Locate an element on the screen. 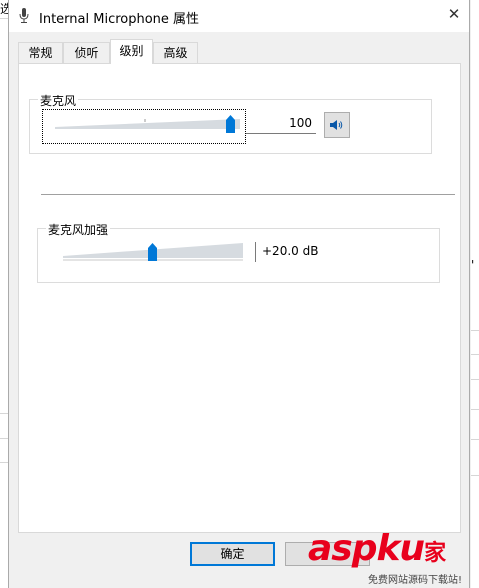  speaker-icon is located at coordinates (336, 125).